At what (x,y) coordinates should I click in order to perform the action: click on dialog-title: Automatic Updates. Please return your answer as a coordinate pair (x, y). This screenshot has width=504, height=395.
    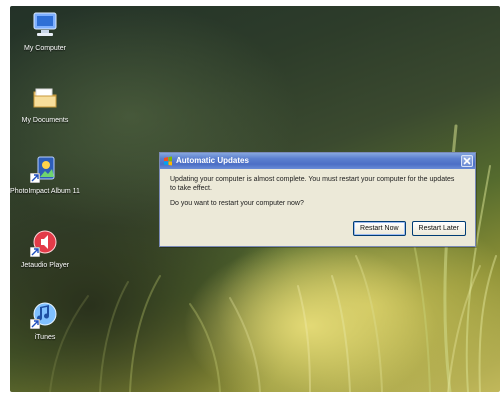
    Looking at the image, I should click on (212, 160).